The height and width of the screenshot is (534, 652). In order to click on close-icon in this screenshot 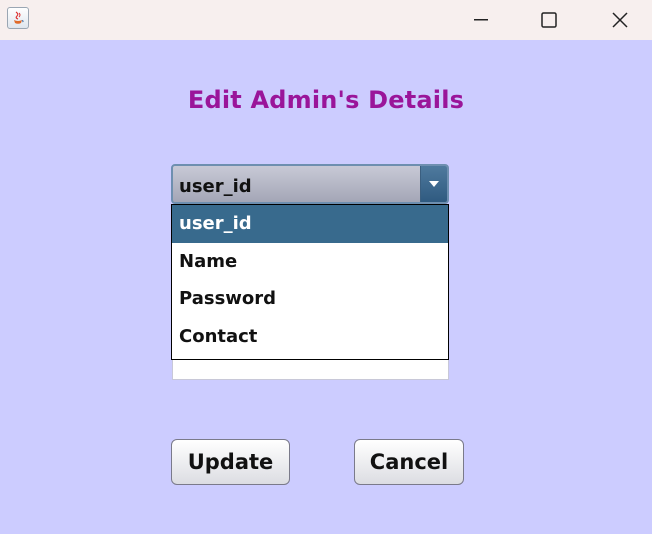, I will do `click(620, 20)`.